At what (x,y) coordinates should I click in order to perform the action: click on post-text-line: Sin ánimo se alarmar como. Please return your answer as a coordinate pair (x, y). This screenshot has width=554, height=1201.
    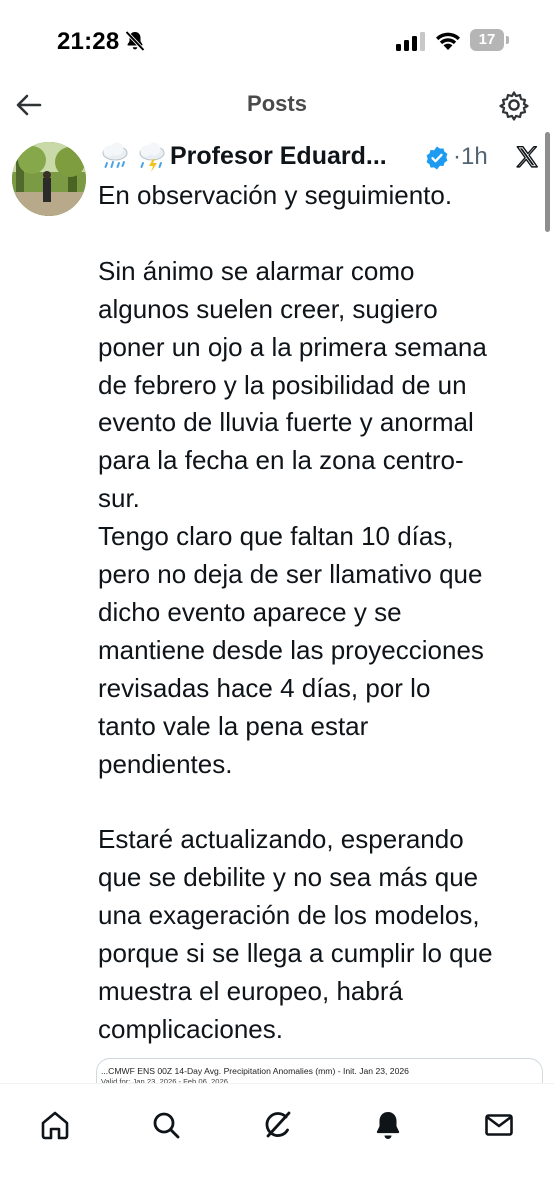
    Looking at the image, I should click on (256, 270).